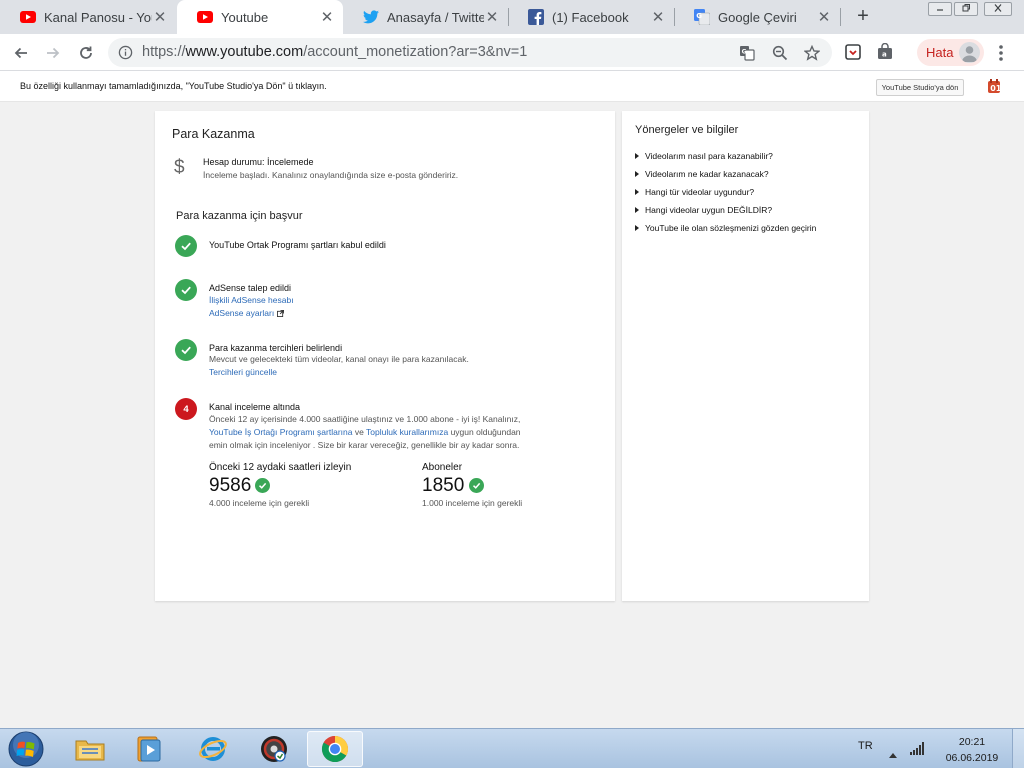  I want to click on minimize-button, so click(940, 9).